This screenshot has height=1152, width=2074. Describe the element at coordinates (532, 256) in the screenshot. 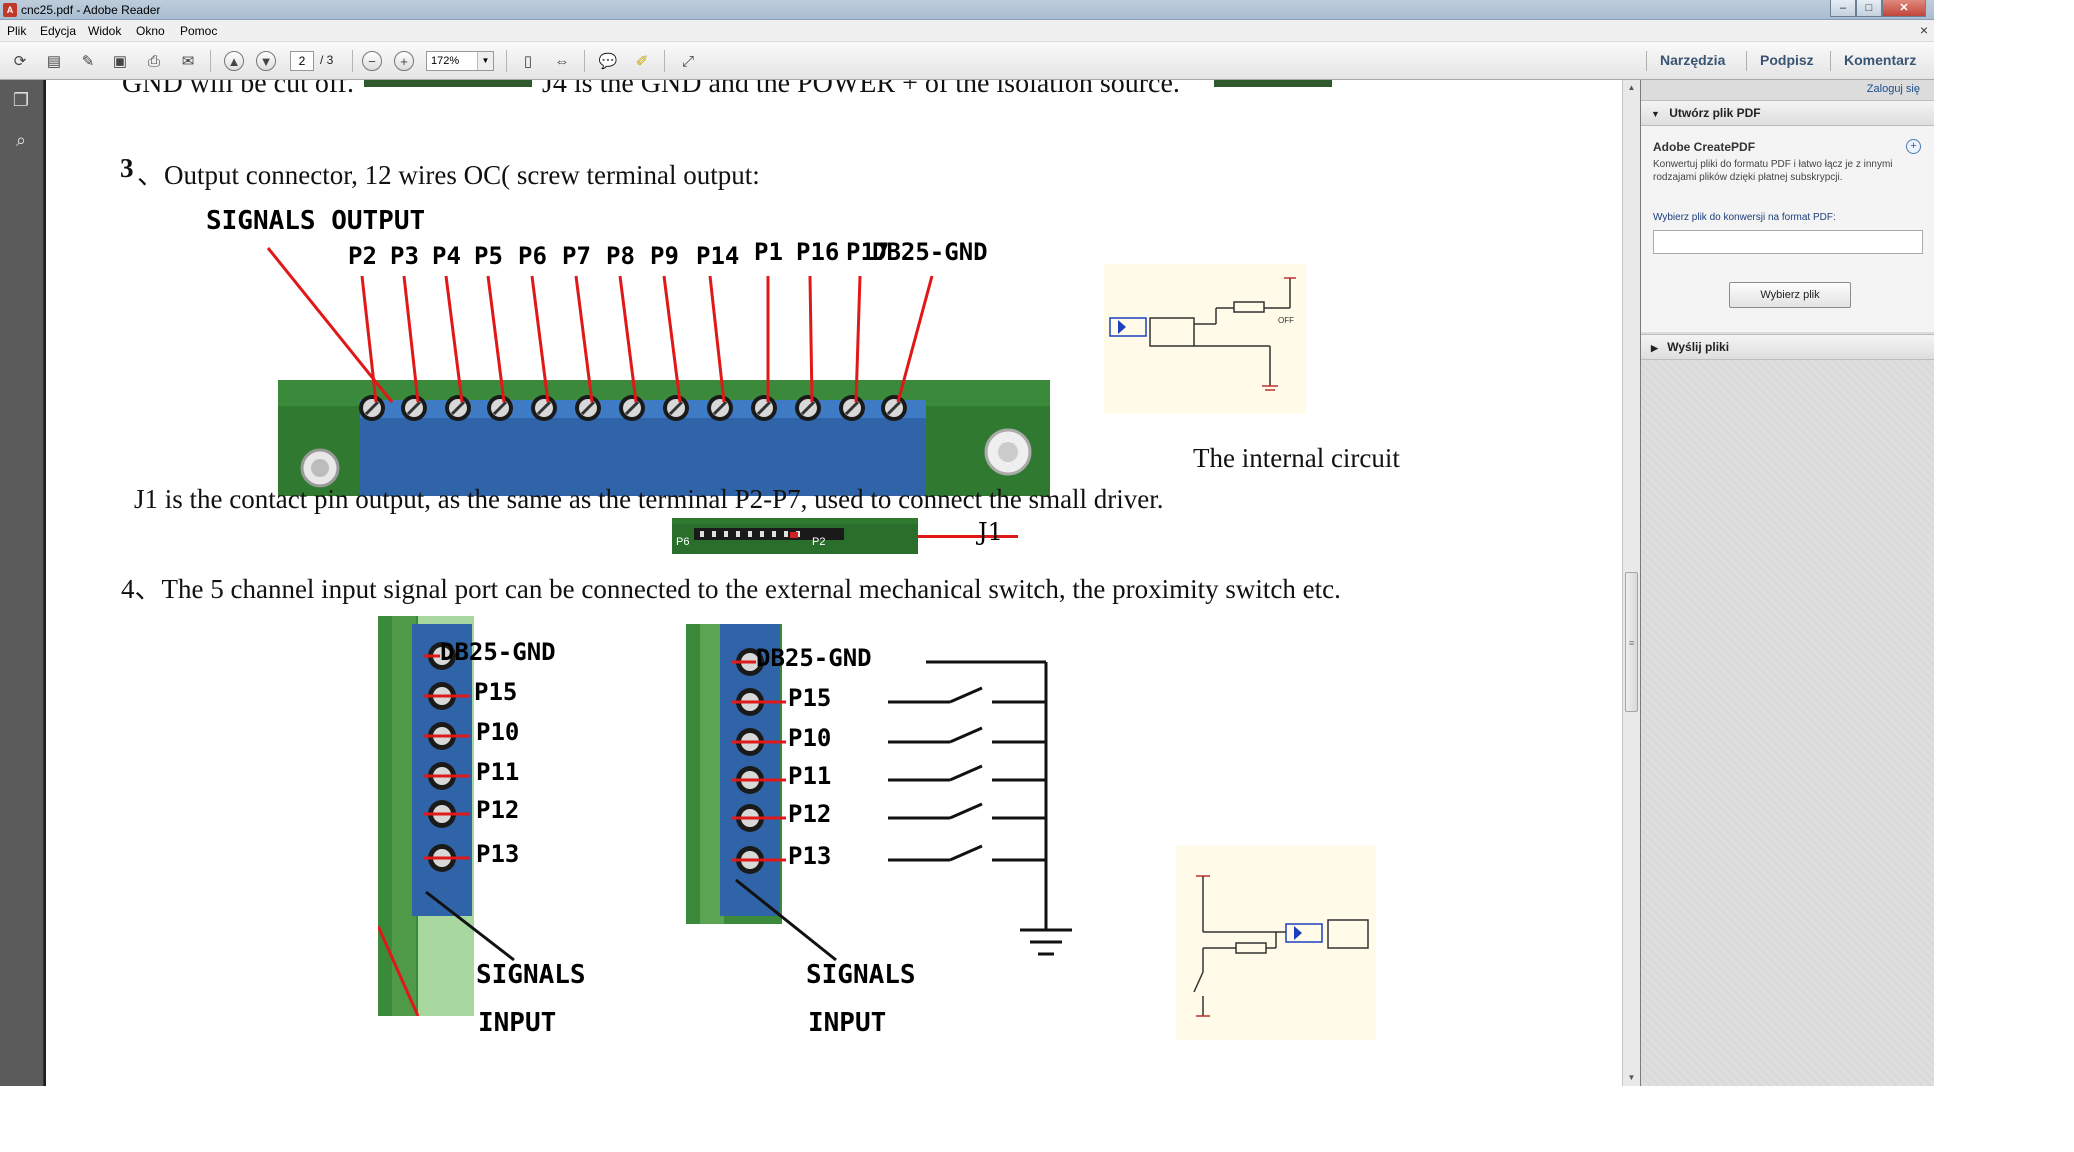

I see `output-pin-label: P6` at that location.